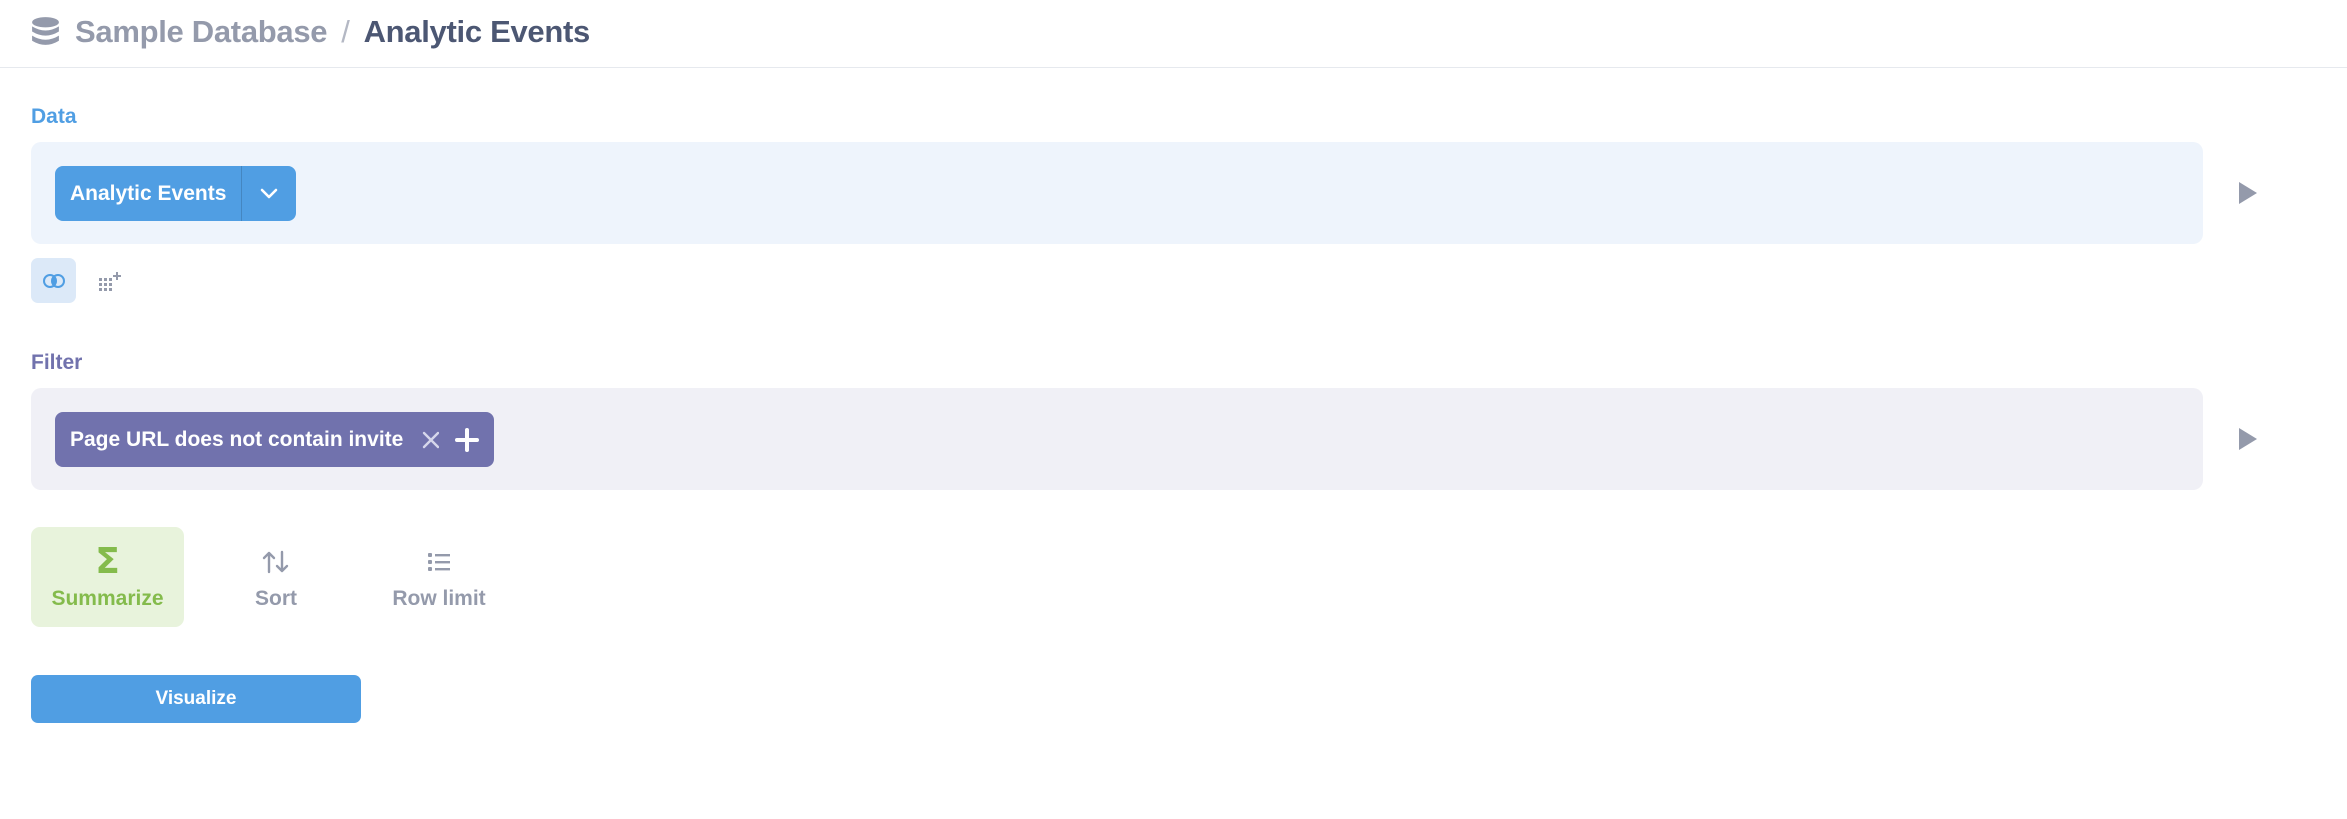 Image resolution: width=2347 pixels, height=819 pixels. I want to click on summarize-label: Summarize, so click(107, 598).